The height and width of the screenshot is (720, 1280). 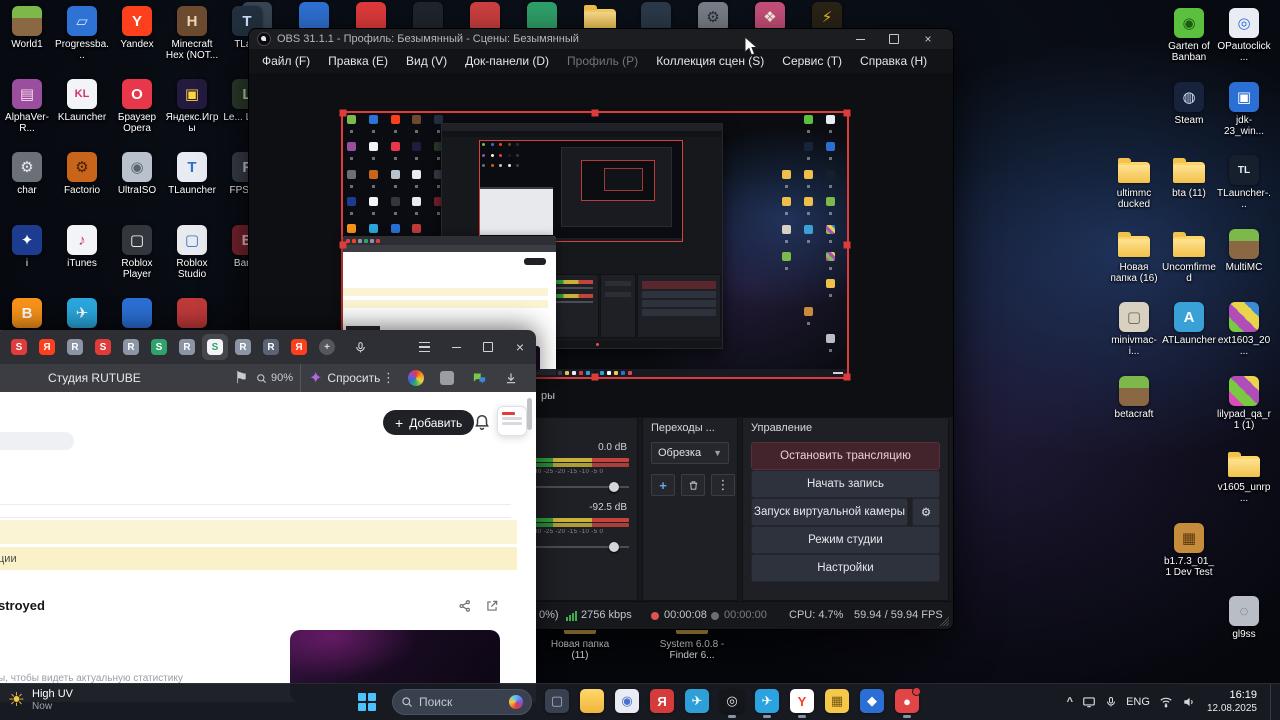 I want to click on extensions-button, so click(x=447, y=378).